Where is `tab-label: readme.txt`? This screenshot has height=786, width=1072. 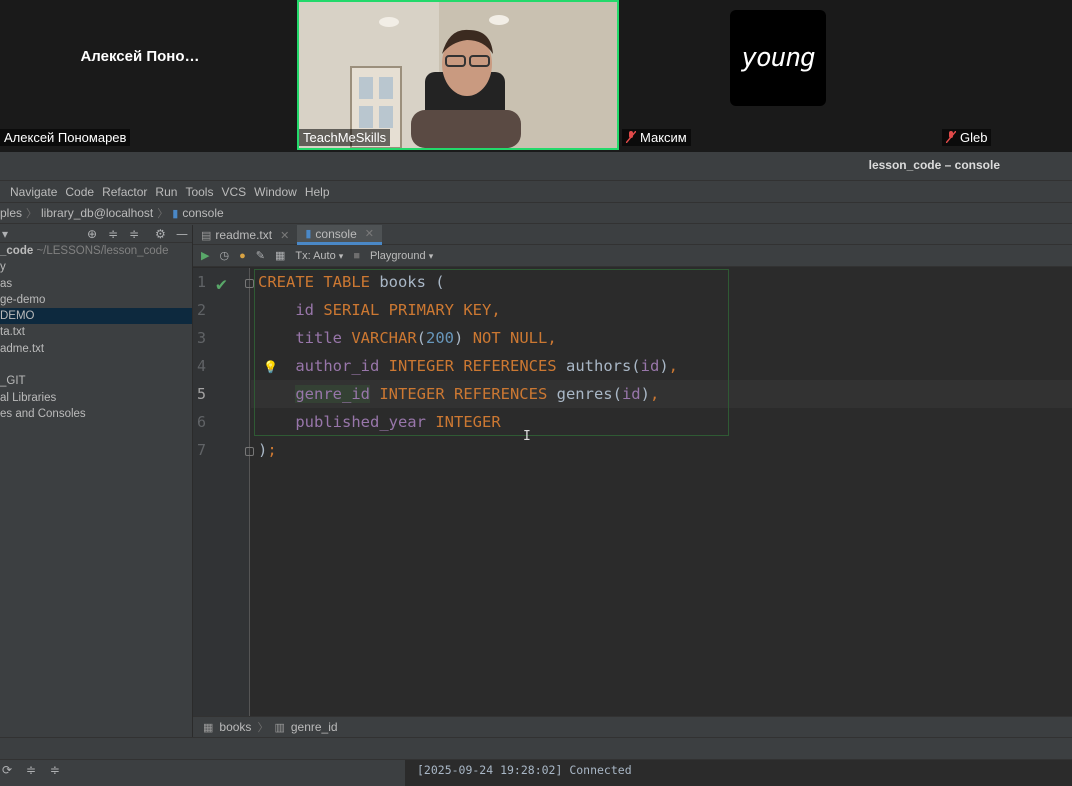 tab-label: readme.txt is located at coordinates (244, 235).